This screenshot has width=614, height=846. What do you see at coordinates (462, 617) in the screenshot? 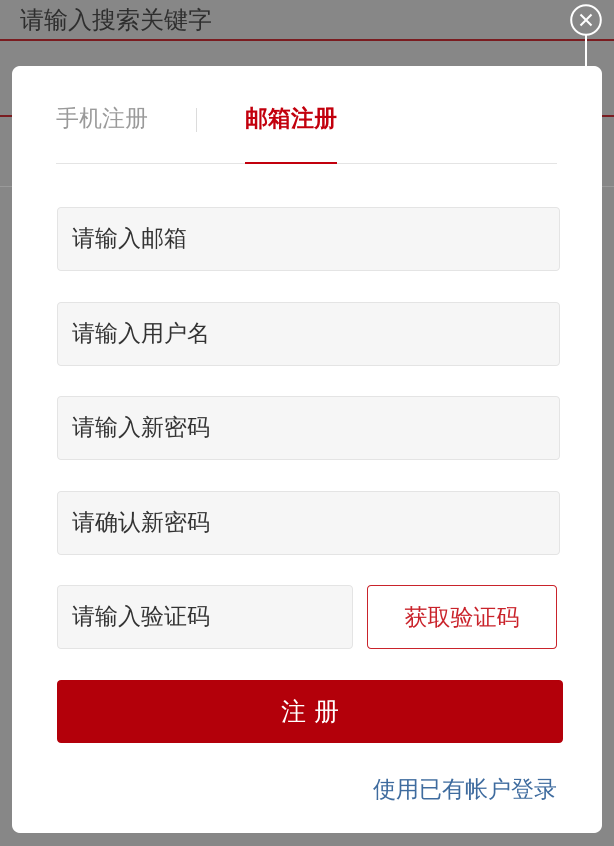
I see `get-code-button: 获取验证码` at bounding box center [462, 617].